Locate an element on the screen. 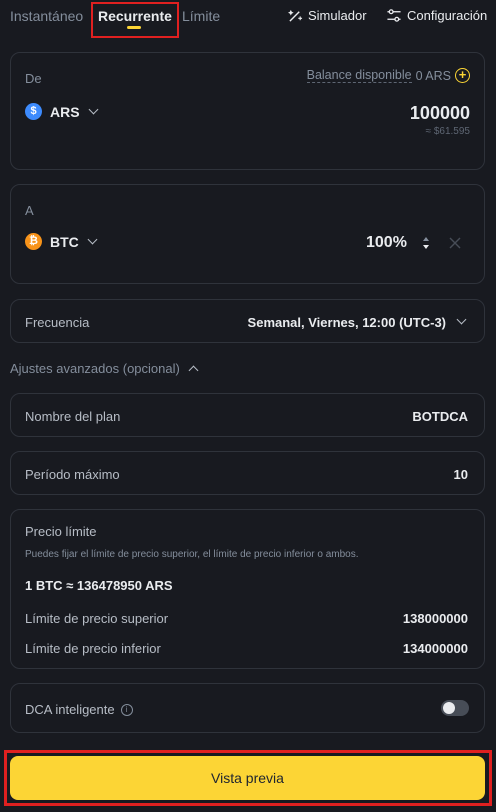  upper-limit-input: 138000000 is located at coordinates (435, 618).